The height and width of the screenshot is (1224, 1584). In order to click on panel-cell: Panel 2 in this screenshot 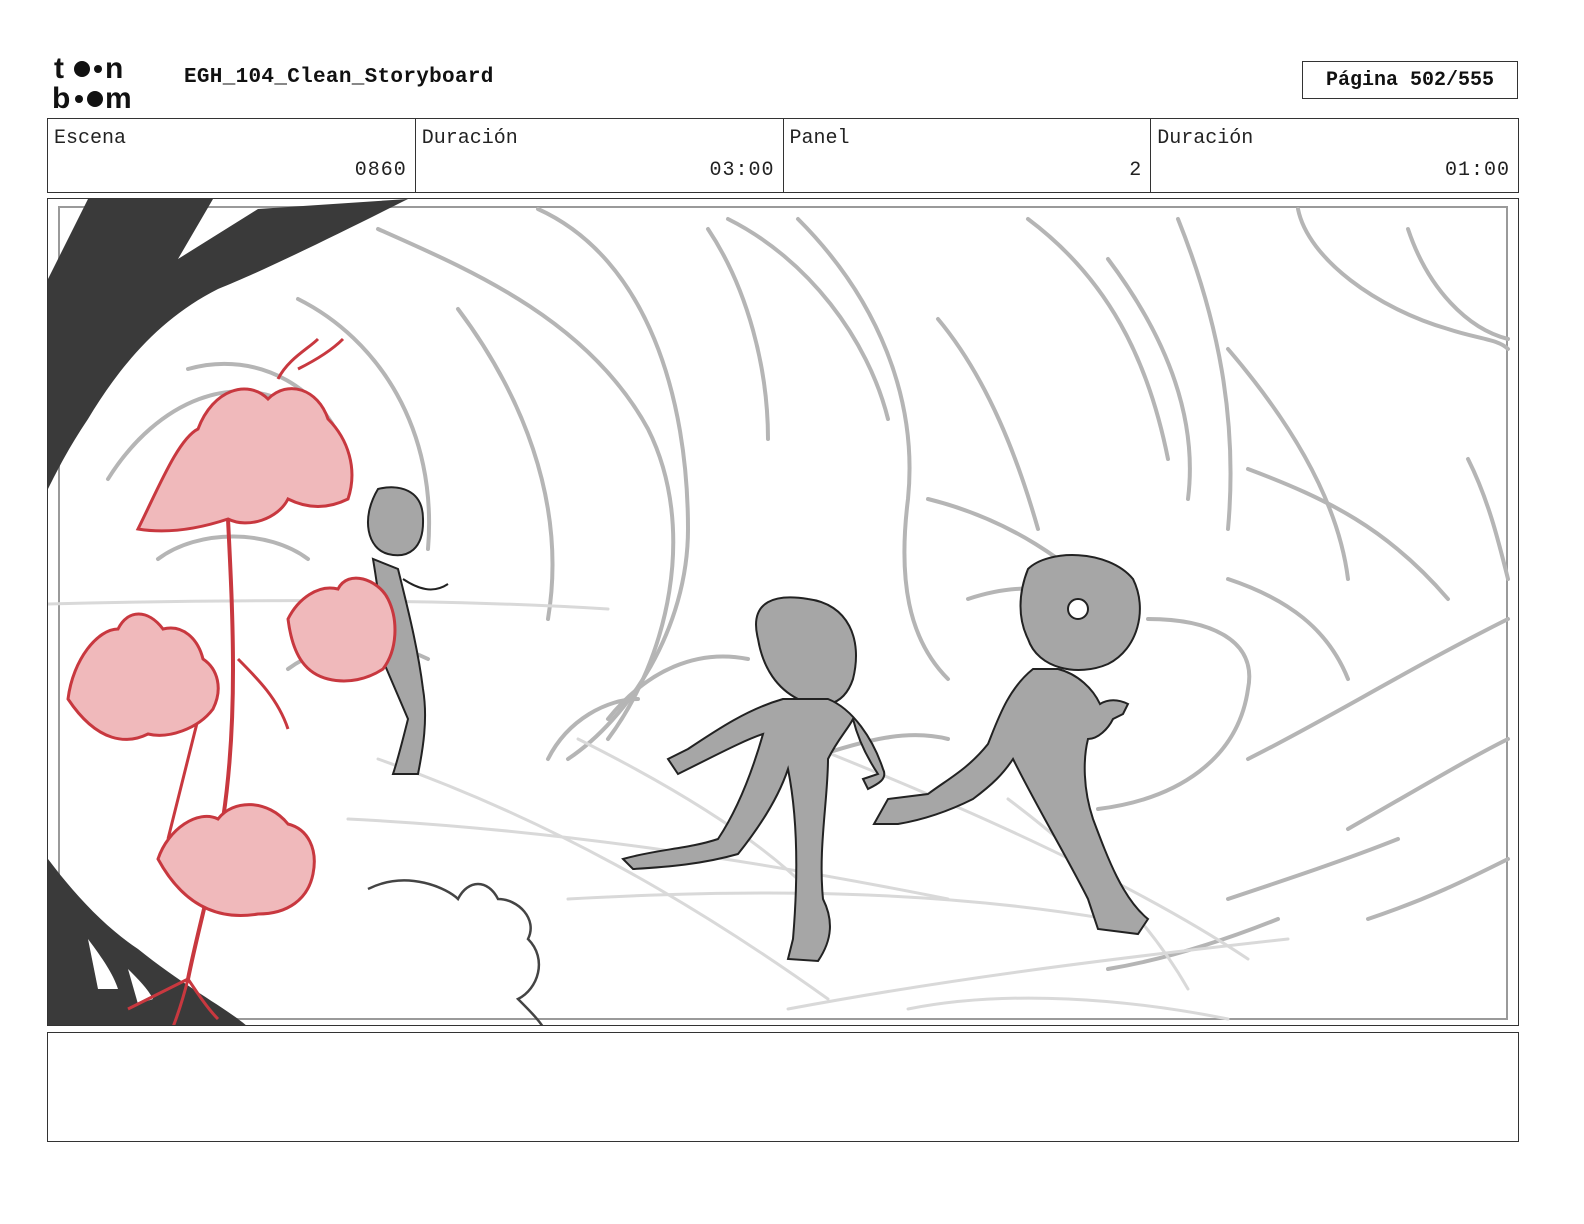, I will do `click(968, 155)`.